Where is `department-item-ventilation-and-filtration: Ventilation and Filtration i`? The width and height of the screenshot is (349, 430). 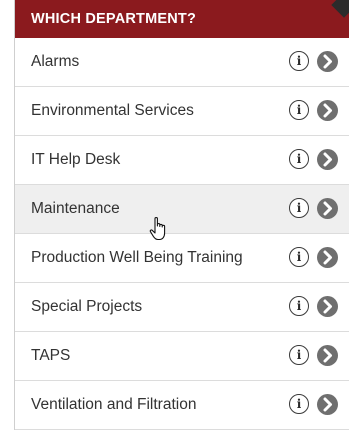 department-item-ventilation-and-filtration: Ventilation and Filtration i is located at coordinates (182, 405).